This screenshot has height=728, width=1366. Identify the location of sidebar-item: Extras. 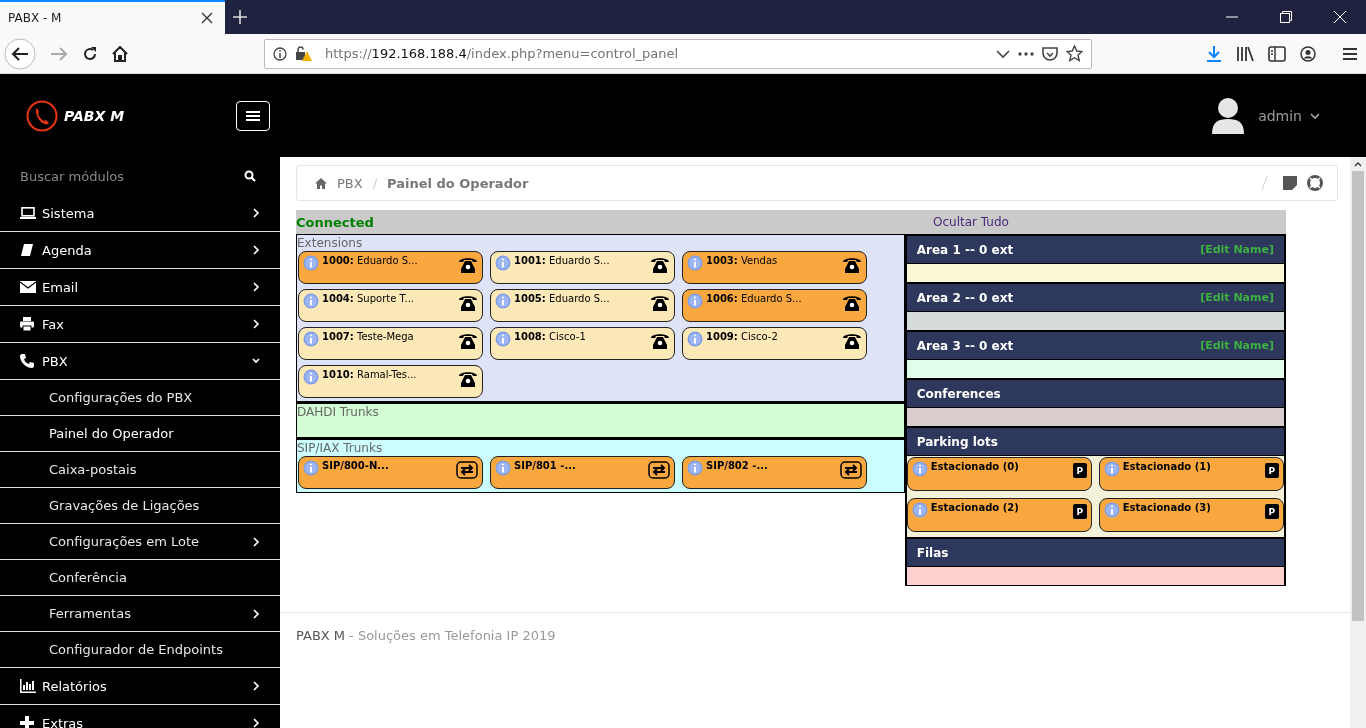
(140, 716).